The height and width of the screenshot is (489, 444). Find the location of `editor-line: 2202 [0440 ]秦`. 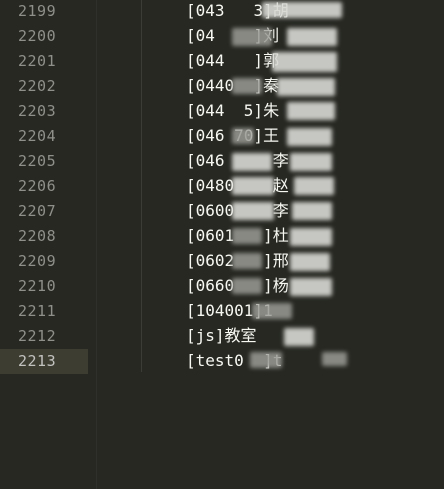

editor-line: 2202 [0440 ]秦 is located at coordinates (222, 86).